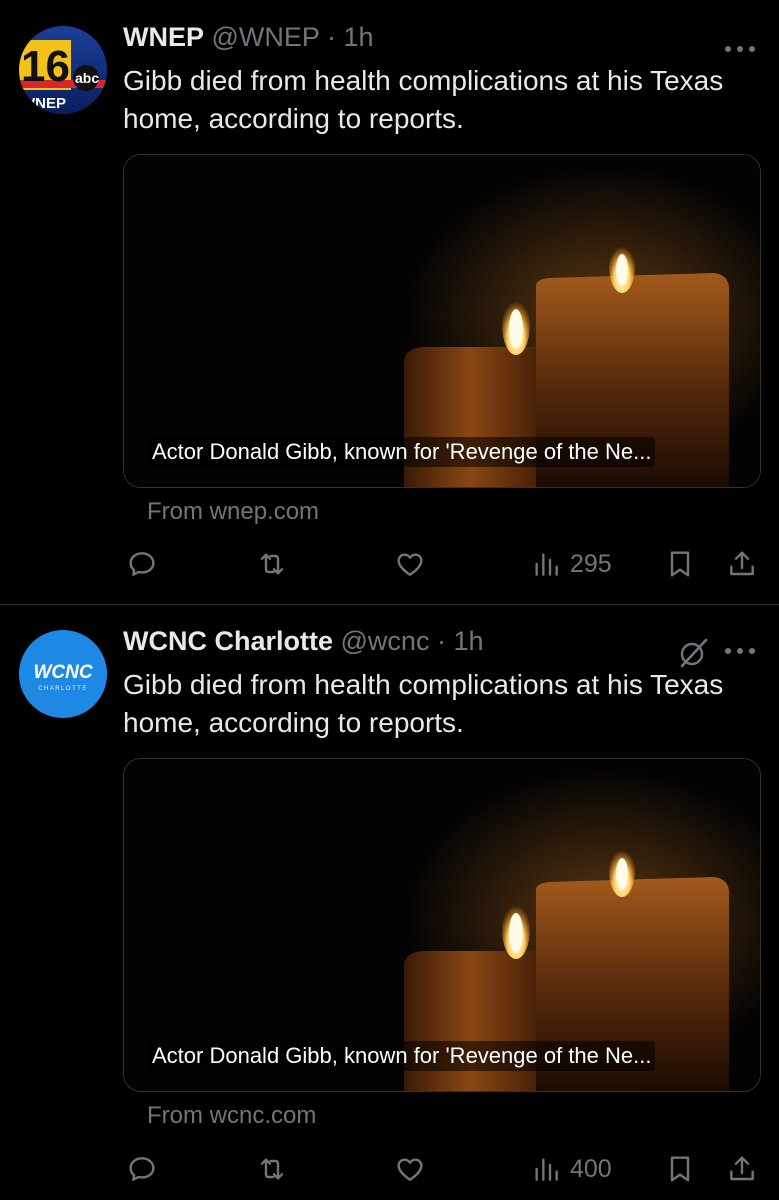 The image size is (779, 1200). I want to click on views-count: 400, so click(591, 1168).